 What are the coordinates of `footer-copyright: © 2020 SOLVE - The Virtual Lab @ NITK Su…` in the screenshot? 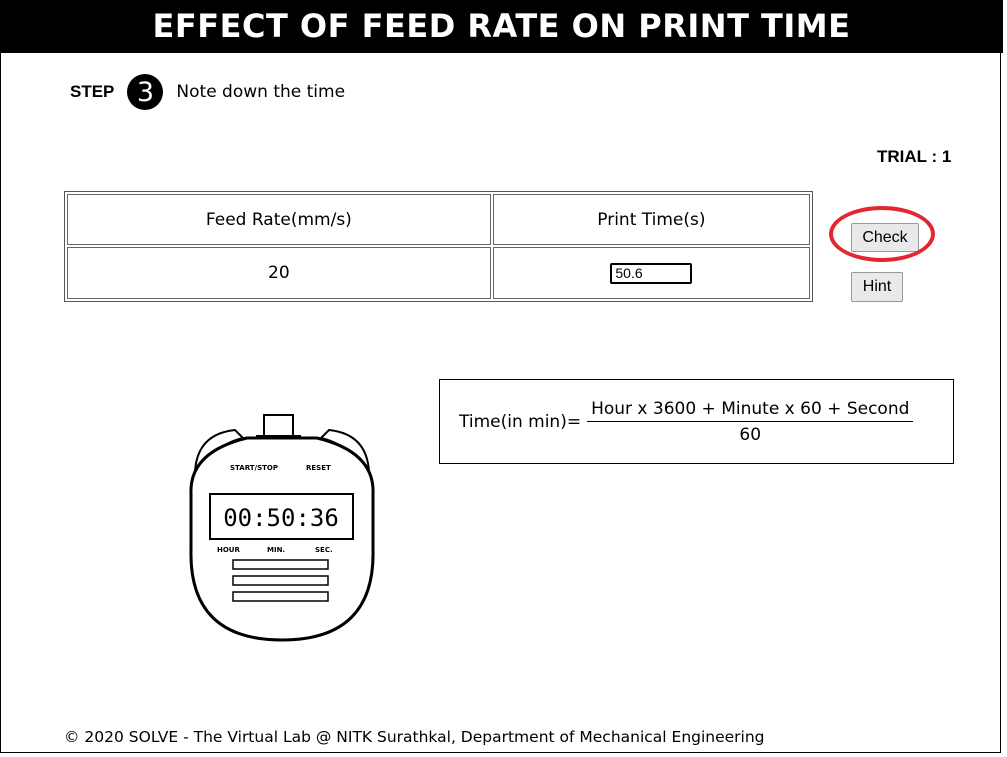 It's located at (414, 737).